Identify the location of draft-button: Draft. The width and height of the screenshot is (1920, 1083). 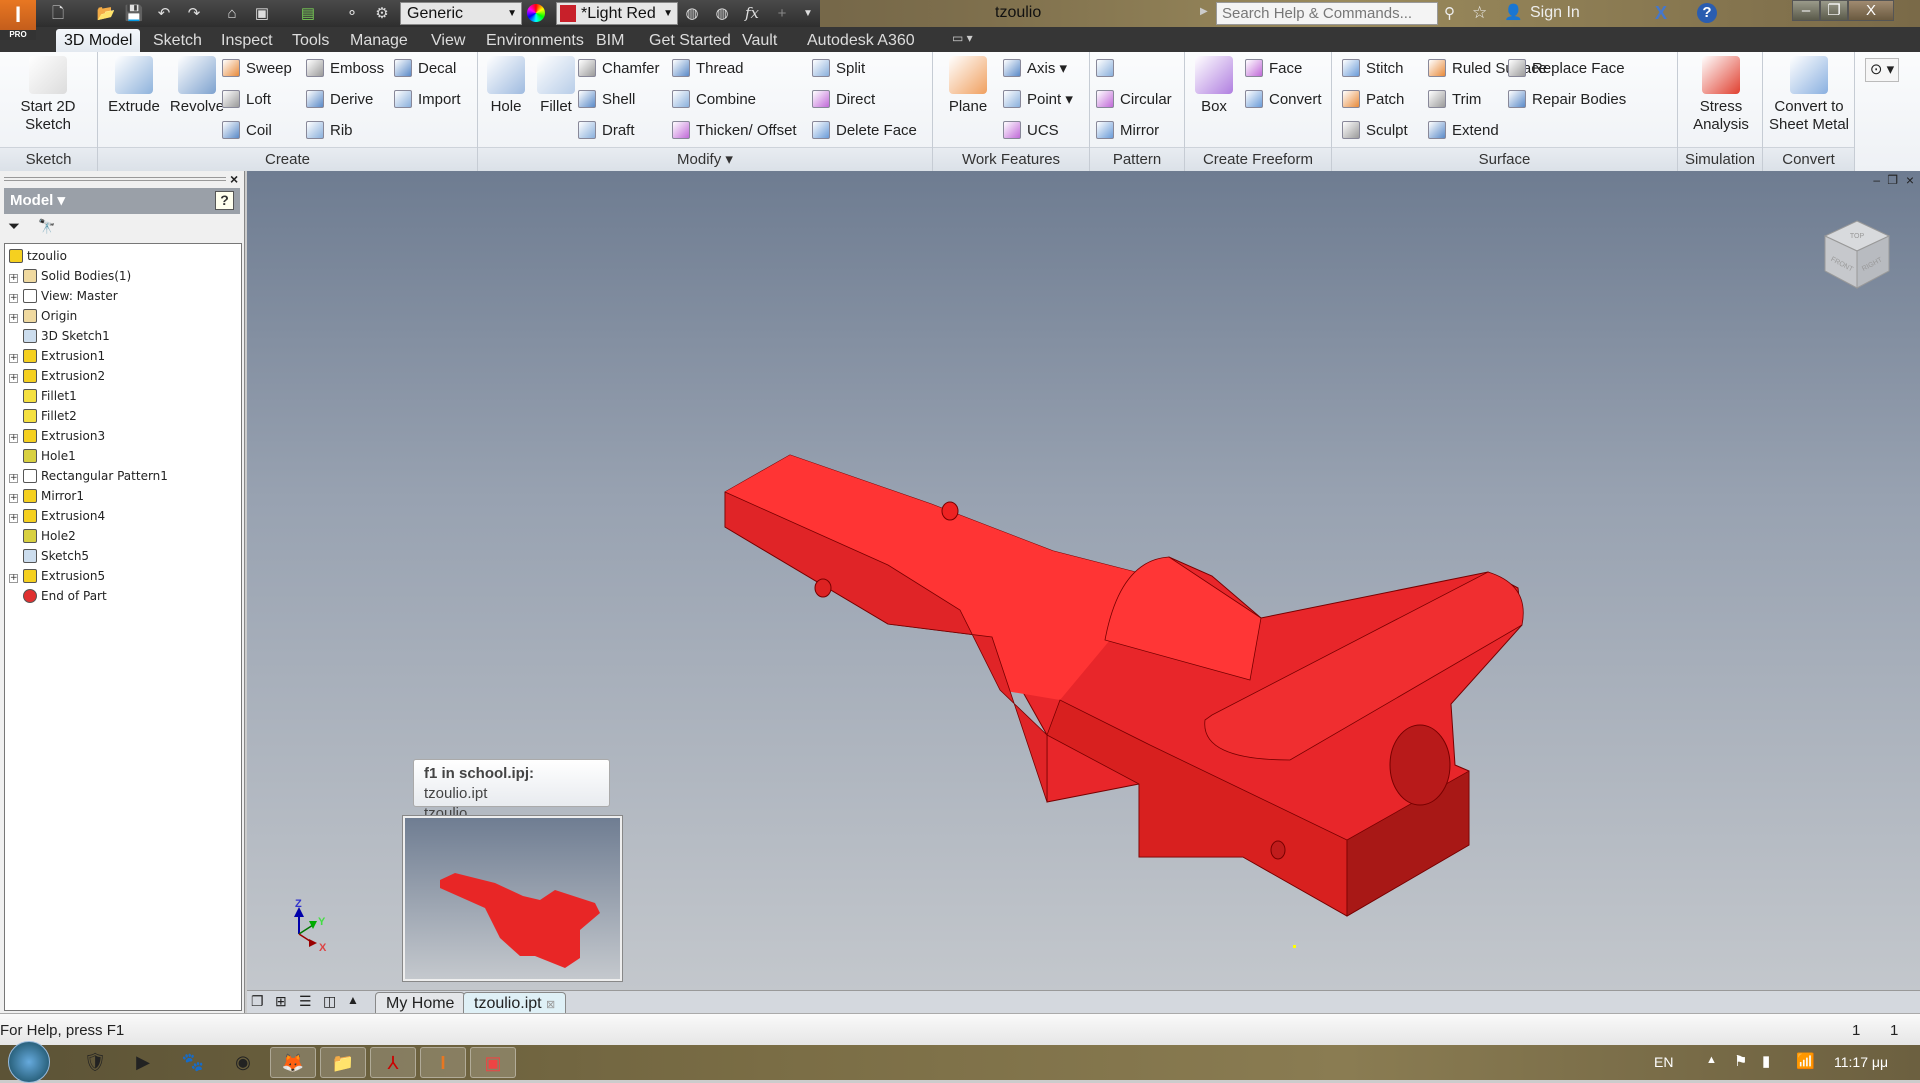
(606, 131).